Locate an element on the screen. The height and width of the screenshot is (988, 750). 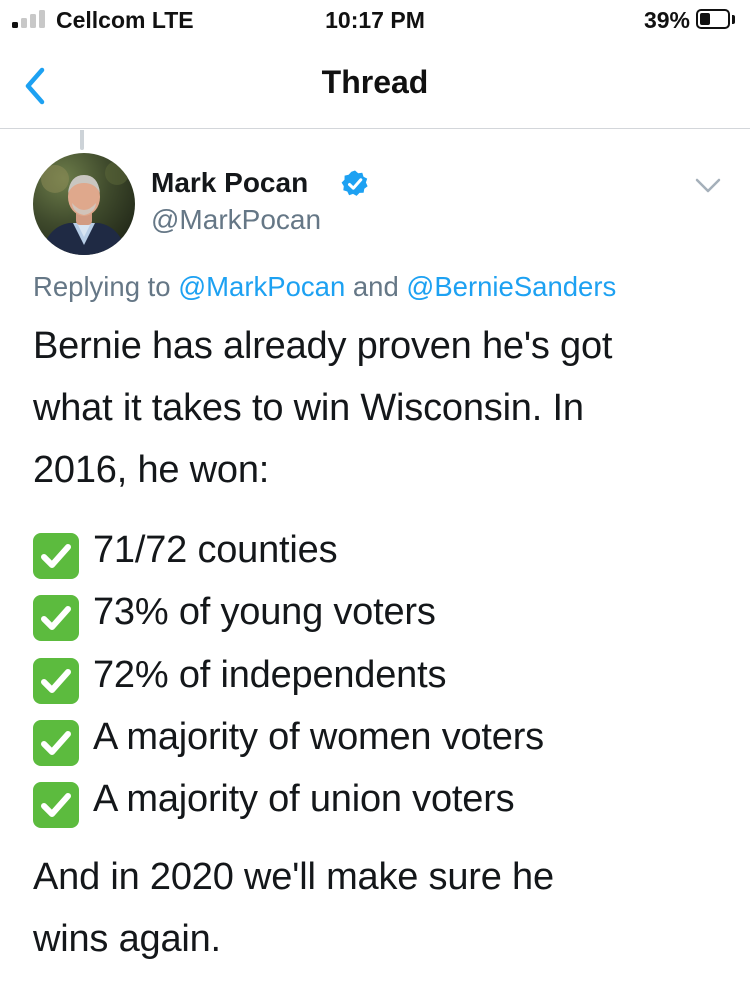
reply-joiner: and is located at coordinates (376, 286).